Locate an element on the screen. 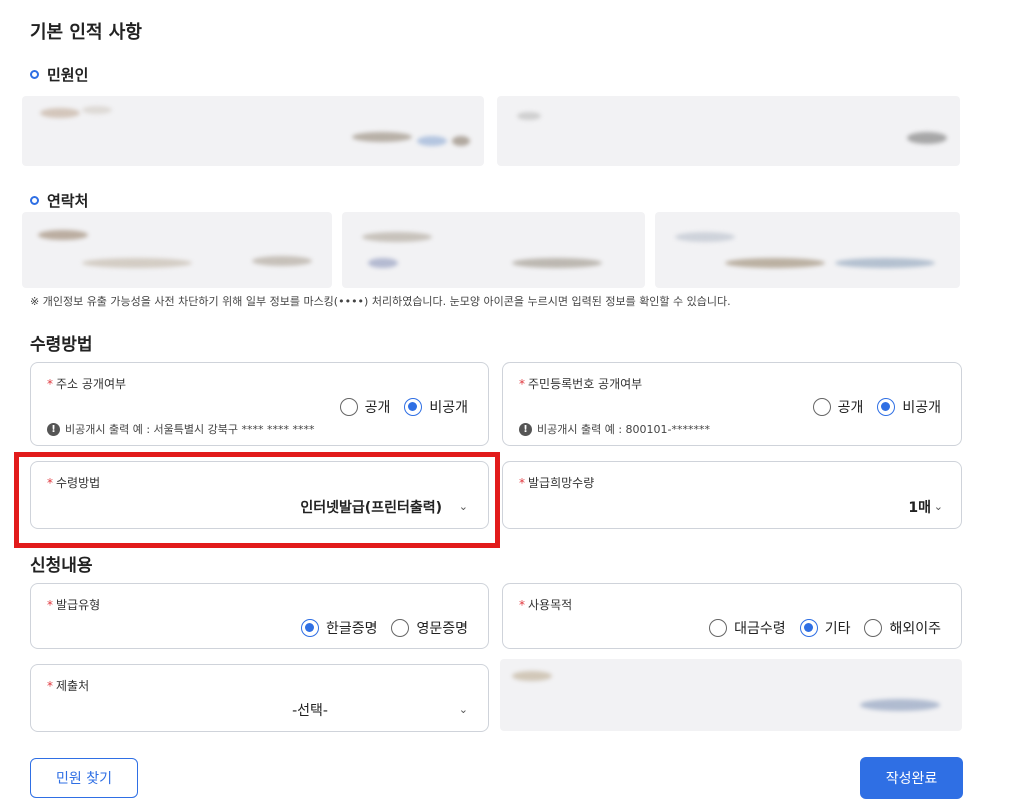  section-title-application: 신청내용 is located at coordinates (61, 566).